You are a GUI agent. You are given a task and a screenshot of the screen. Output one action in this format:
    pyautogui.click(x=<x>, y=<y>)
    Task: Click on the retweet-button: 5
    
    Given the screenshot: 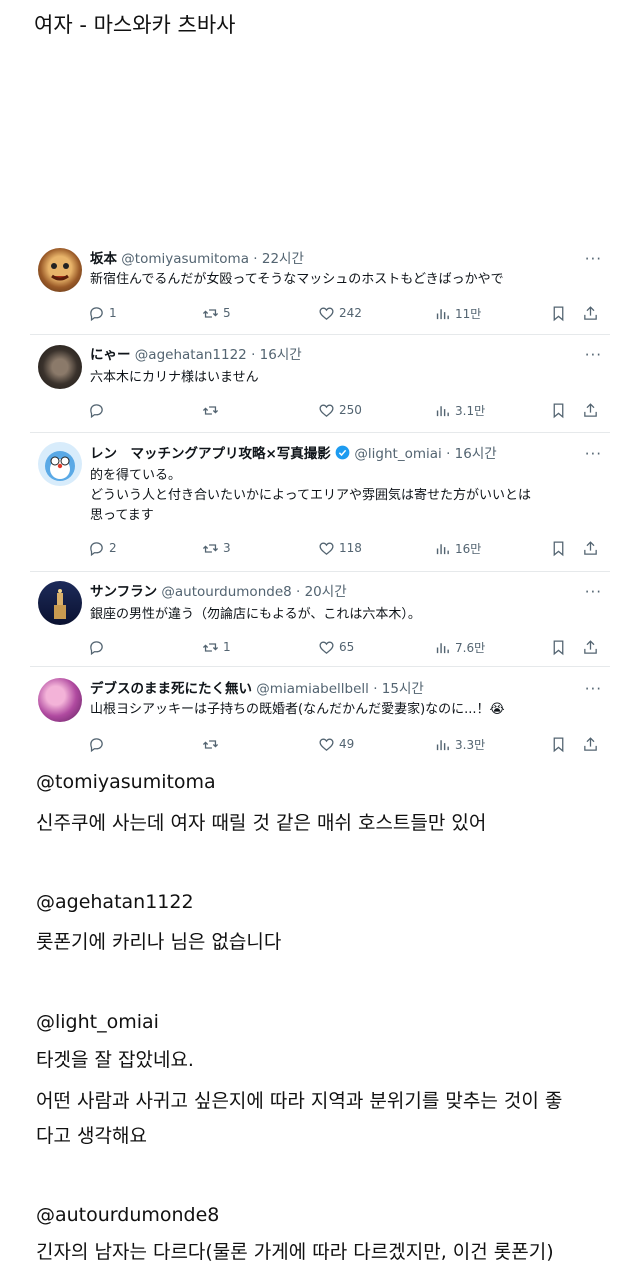 What is the action you would take?
    pyautogui.click(x=216, y=313)
    